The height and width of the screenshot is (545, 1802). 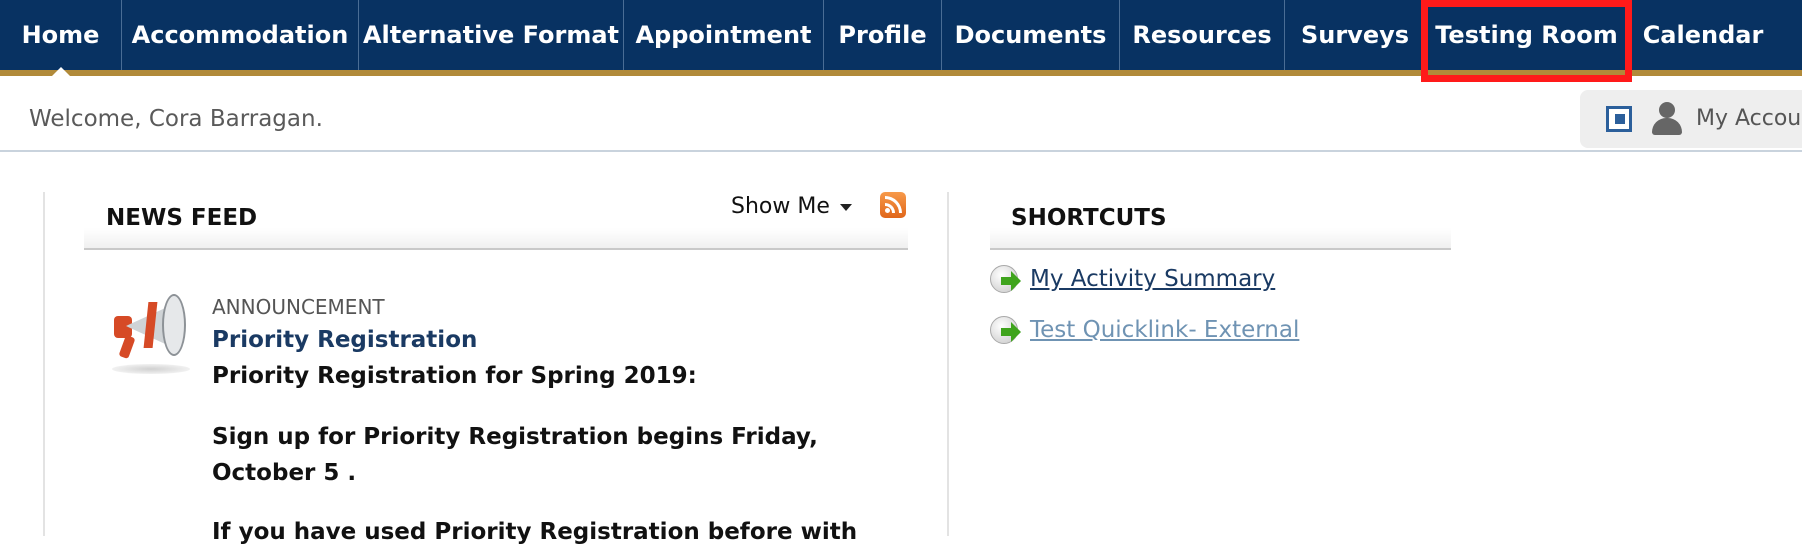 What do you see at coordinates (893, 205) in the screenshot?
I see `rss-icon` at bounding box center [893, 205].